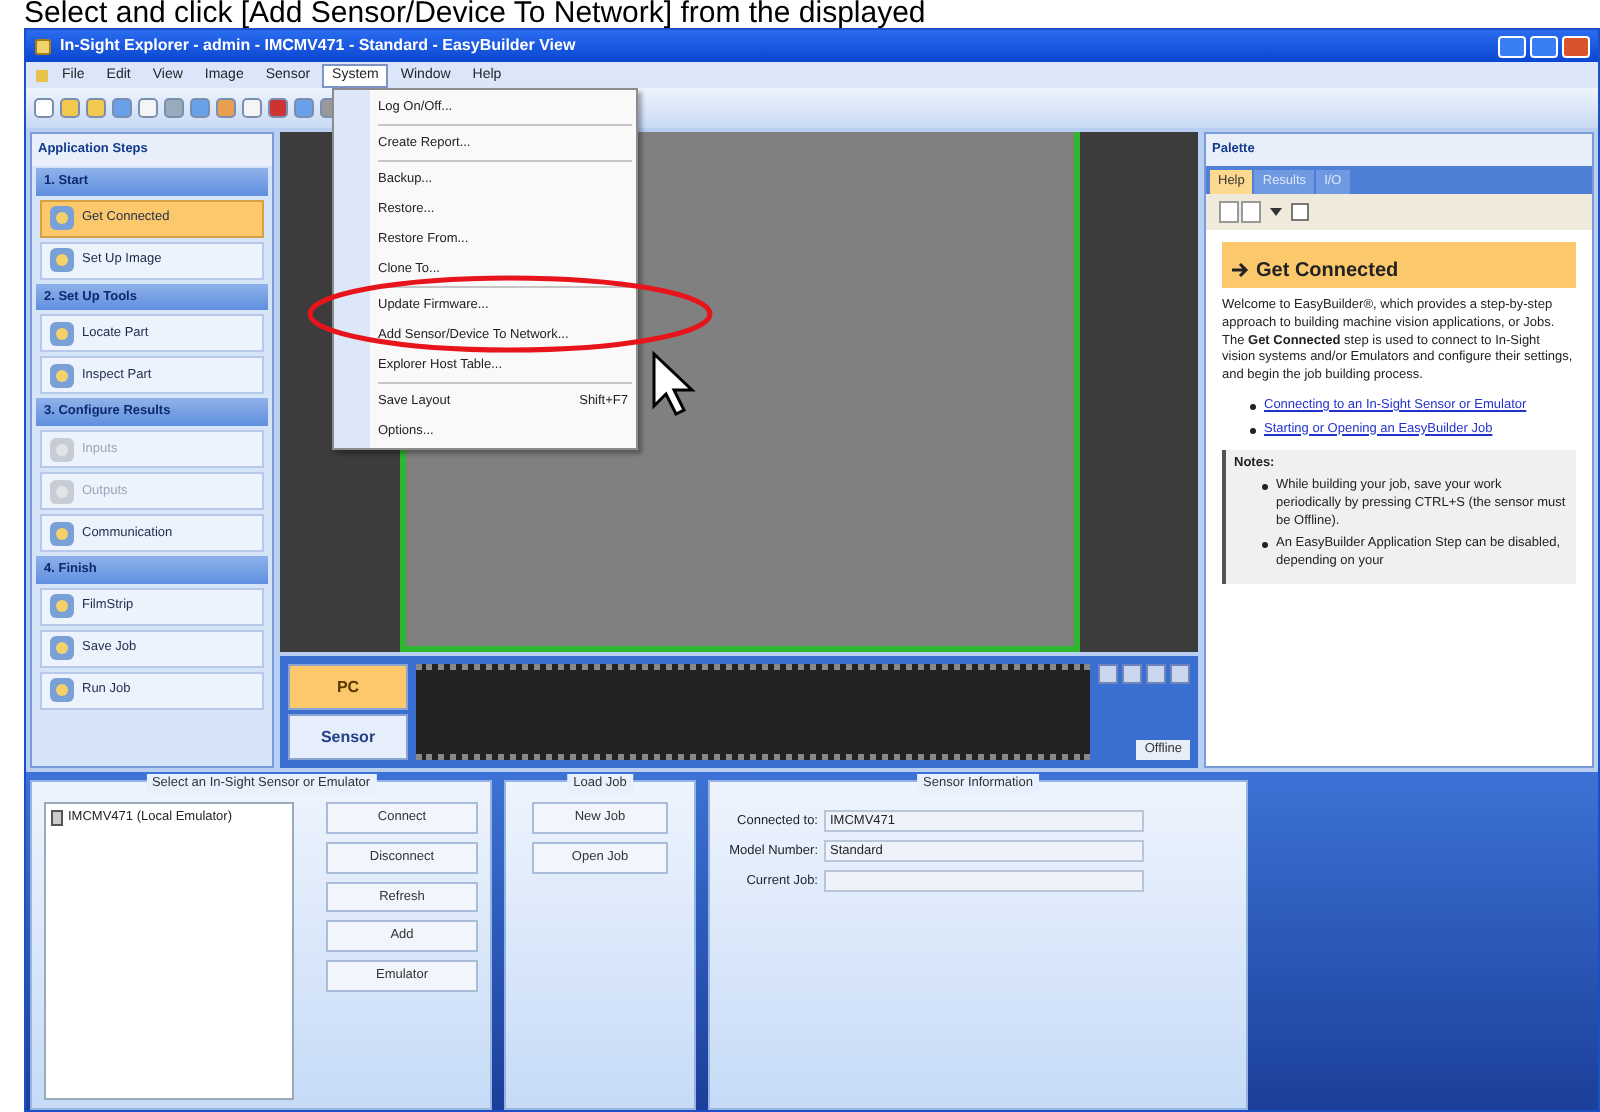 The height and width of the screenshot is (1112, 1600). Describe the element at coordinates (1240, 270) in the screenshot. I see `arrow-icon` at that location.